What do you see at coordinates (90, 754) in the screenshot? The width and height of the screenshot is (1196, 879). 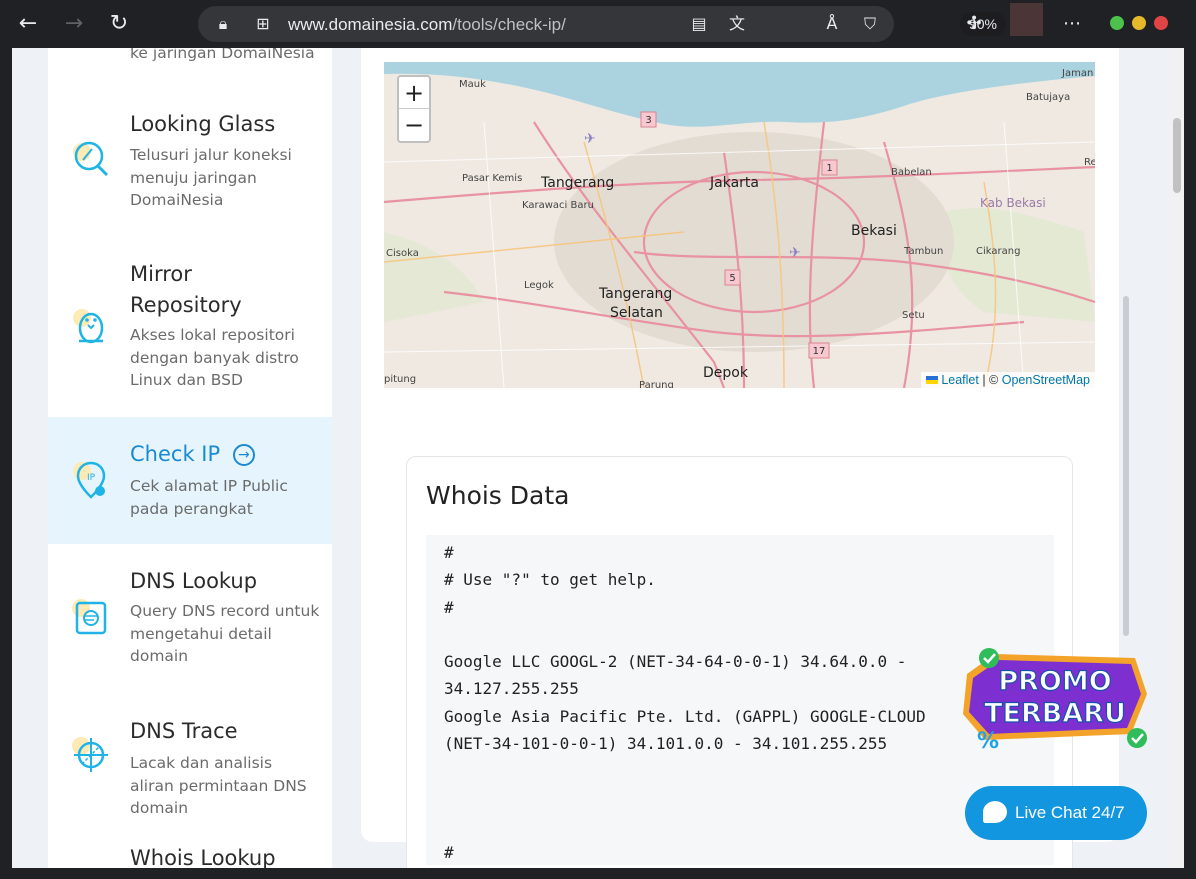 I see `crosshair-icon` at bounding box center [90, 754].